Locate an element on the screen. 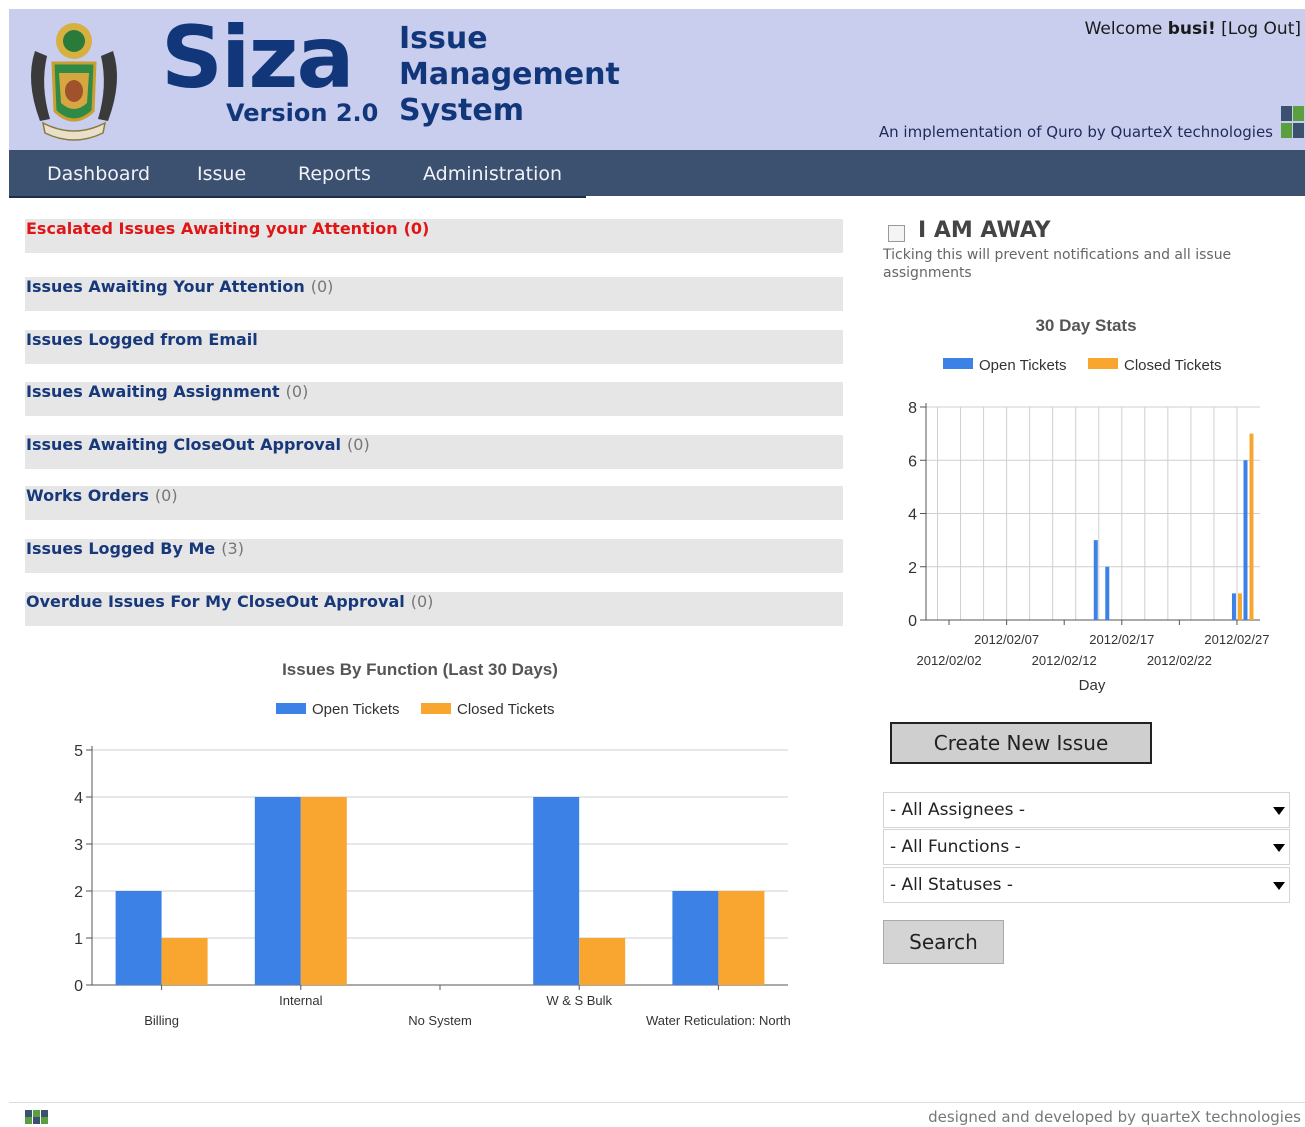  quartex-footer-logo-icon is located at coordinates (36, 1117).